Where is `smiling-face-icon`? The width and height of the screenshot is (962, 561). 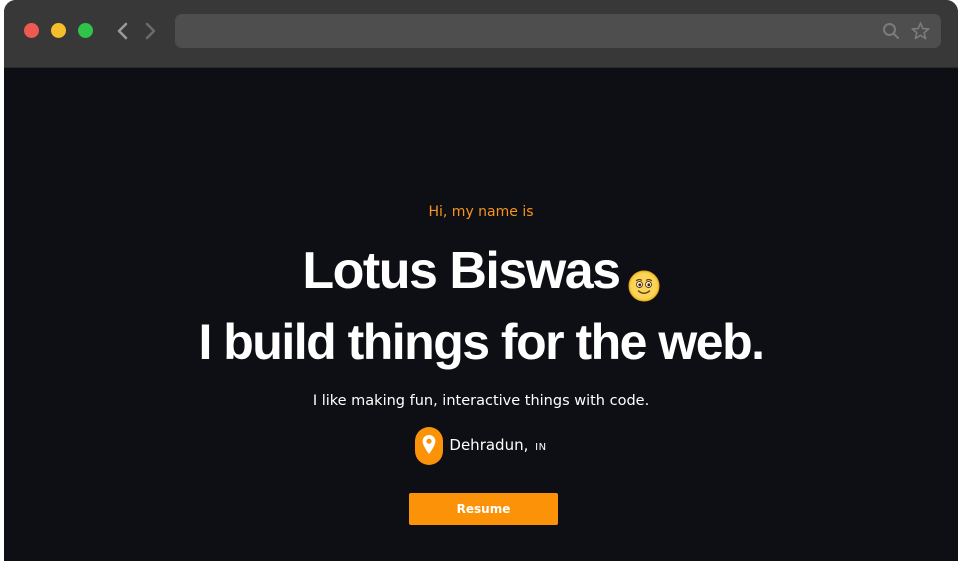
smiling-face-icon is located at coordinates (644, 278).